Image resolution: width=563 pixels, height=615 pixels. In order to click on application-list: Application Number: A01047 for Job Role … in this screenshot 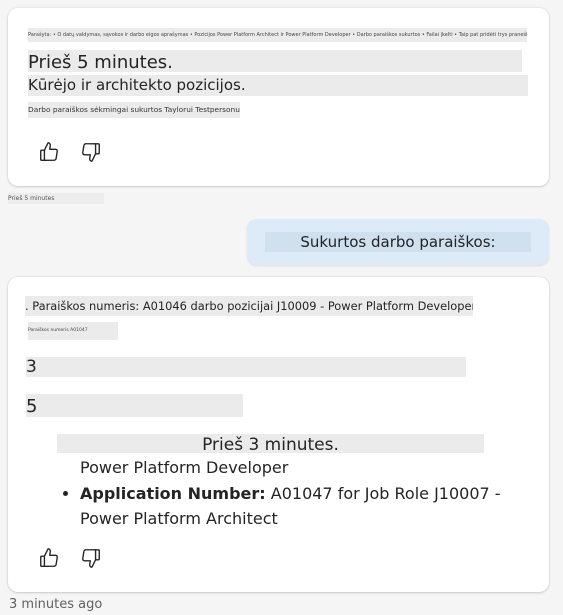, I will do `click(286, 506)`.